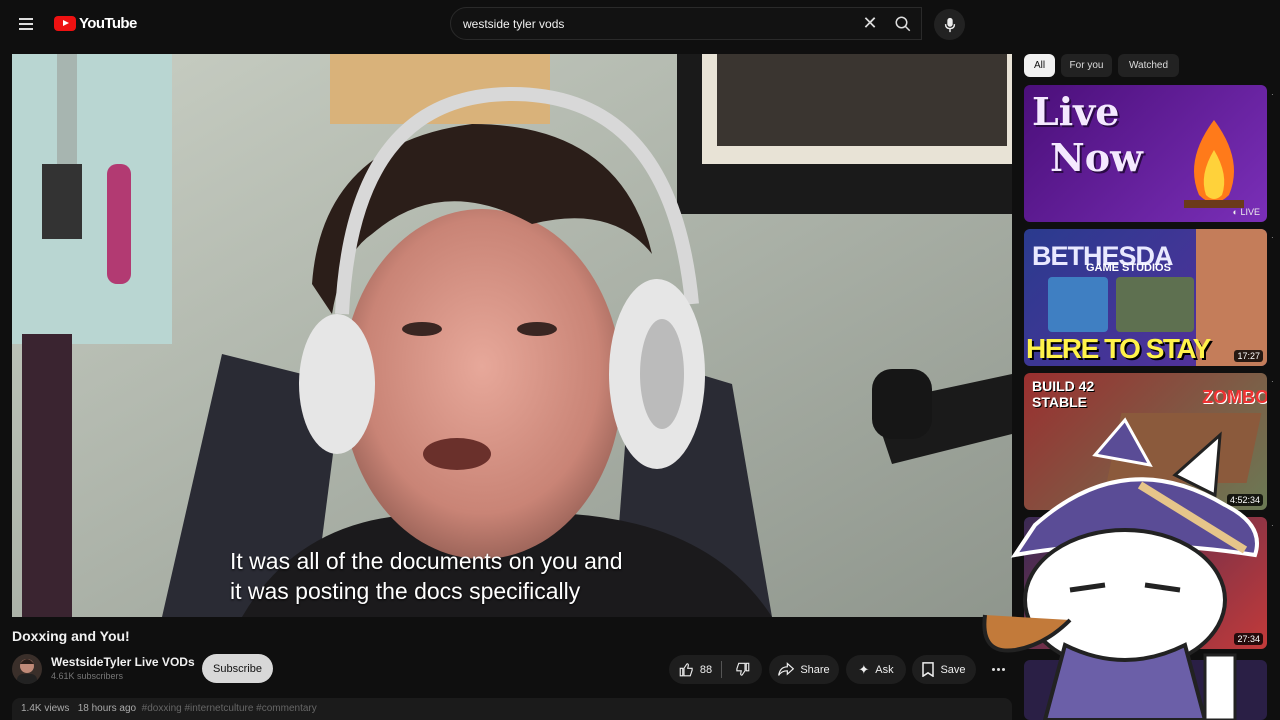 This screenshot has height=720, width=1280. What do you see at coordinates (71, 636) in the screenshot?
I see `video-title: Doxxing and You!` at bounding box center [71, 636].